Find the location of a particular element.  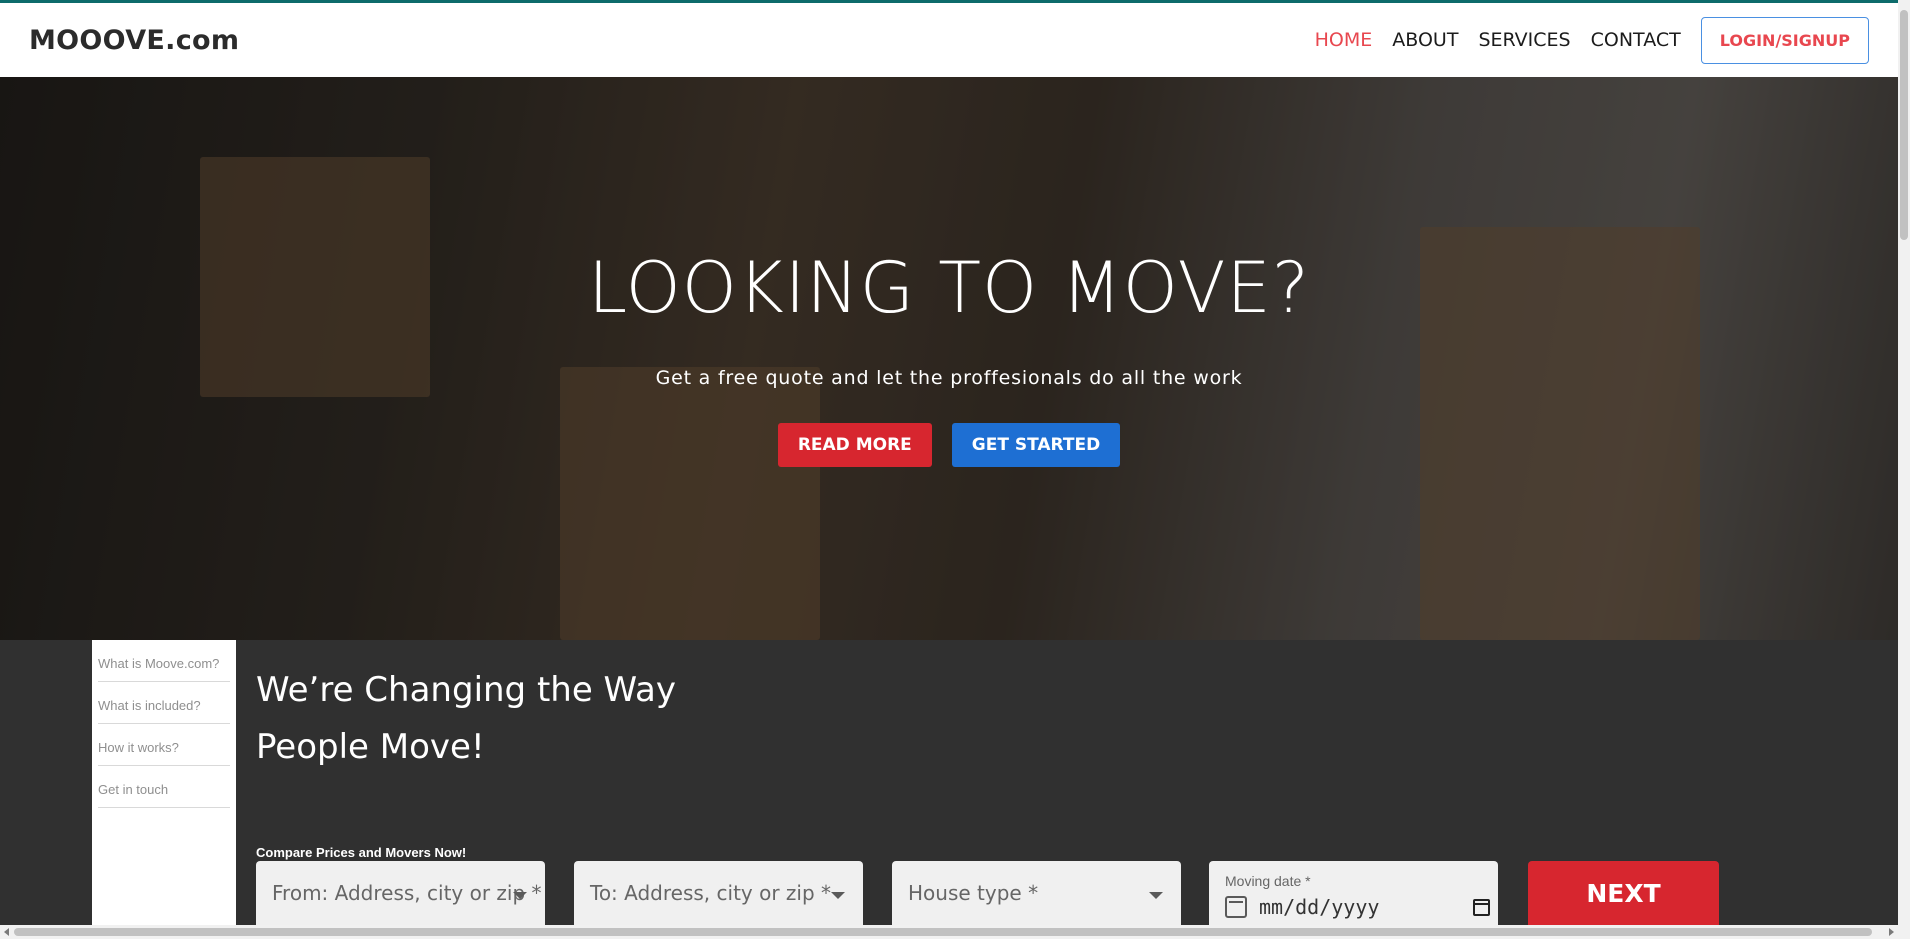

from-address-select: From: Address, city or zip * is located at coordinates (400, 893).